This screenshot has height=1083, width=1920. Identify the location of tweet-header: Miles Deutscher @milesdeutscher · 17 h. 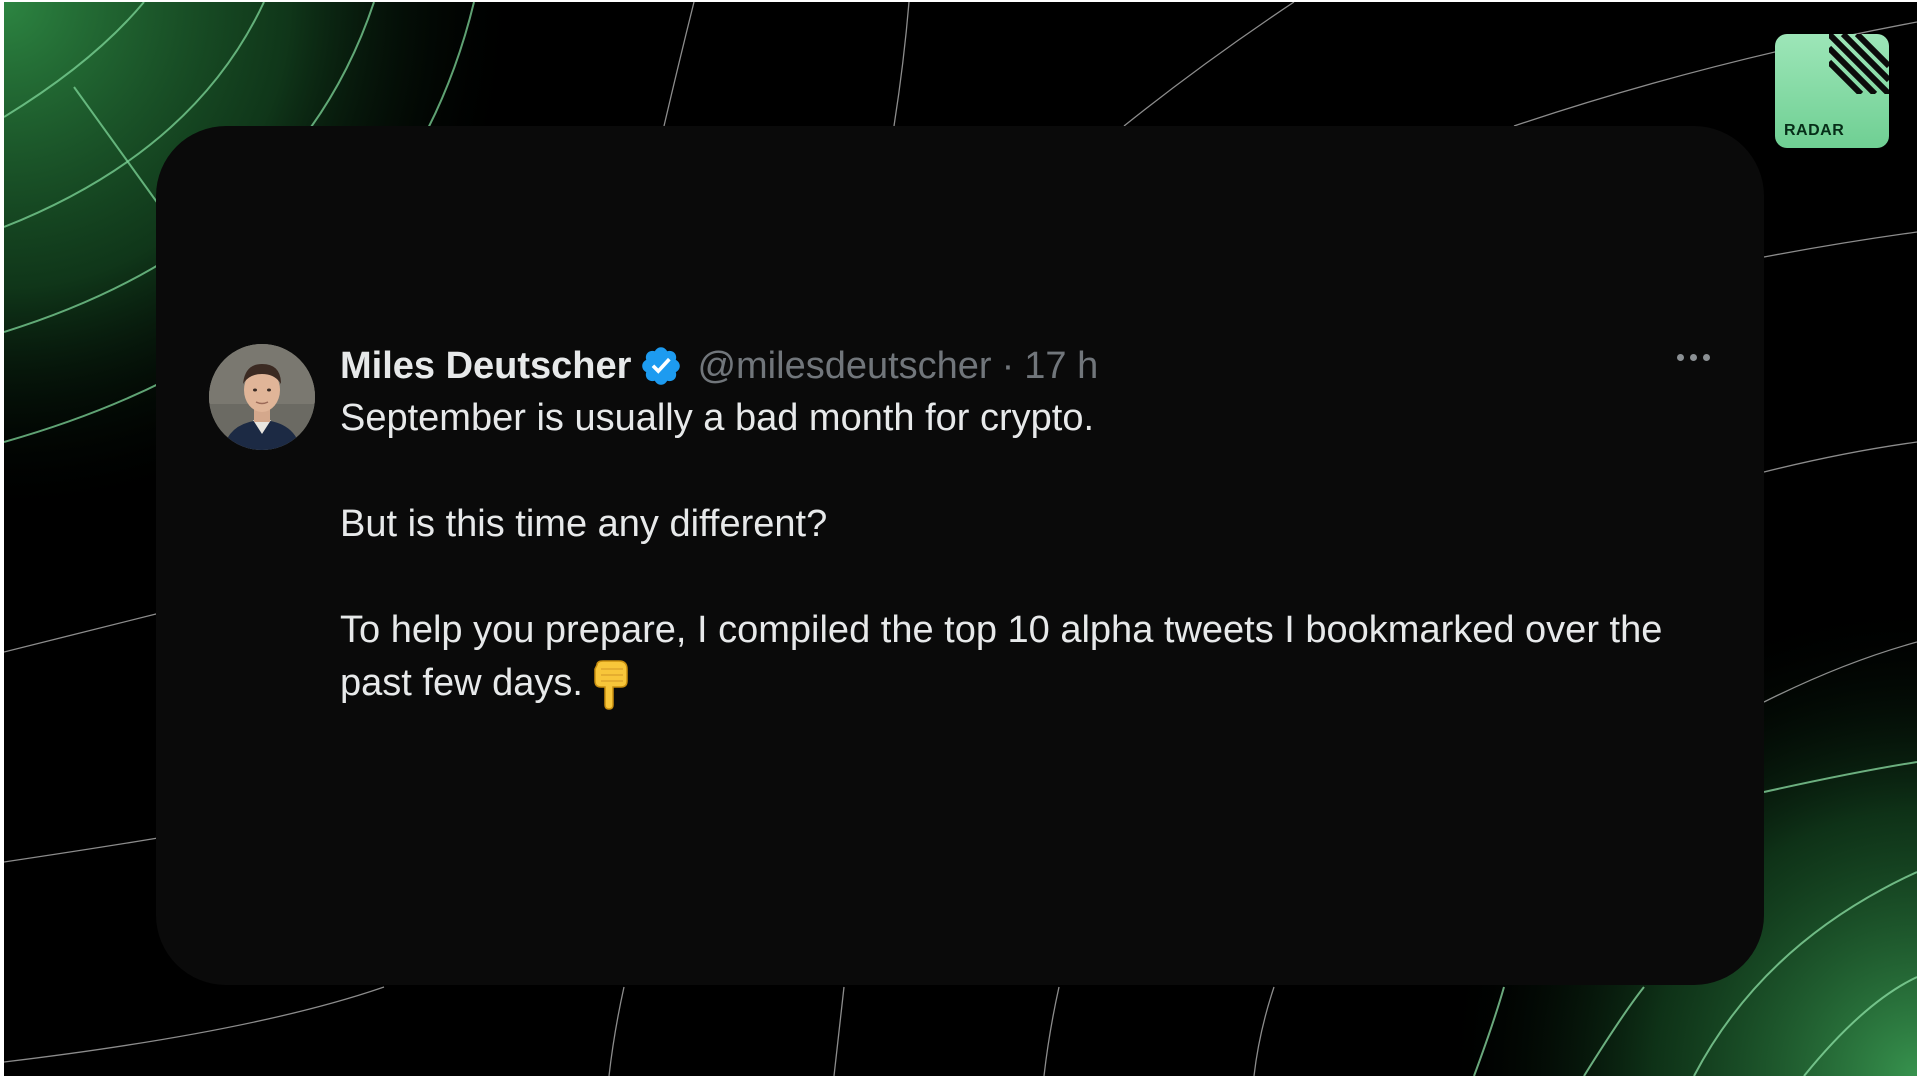
(1025, 366).